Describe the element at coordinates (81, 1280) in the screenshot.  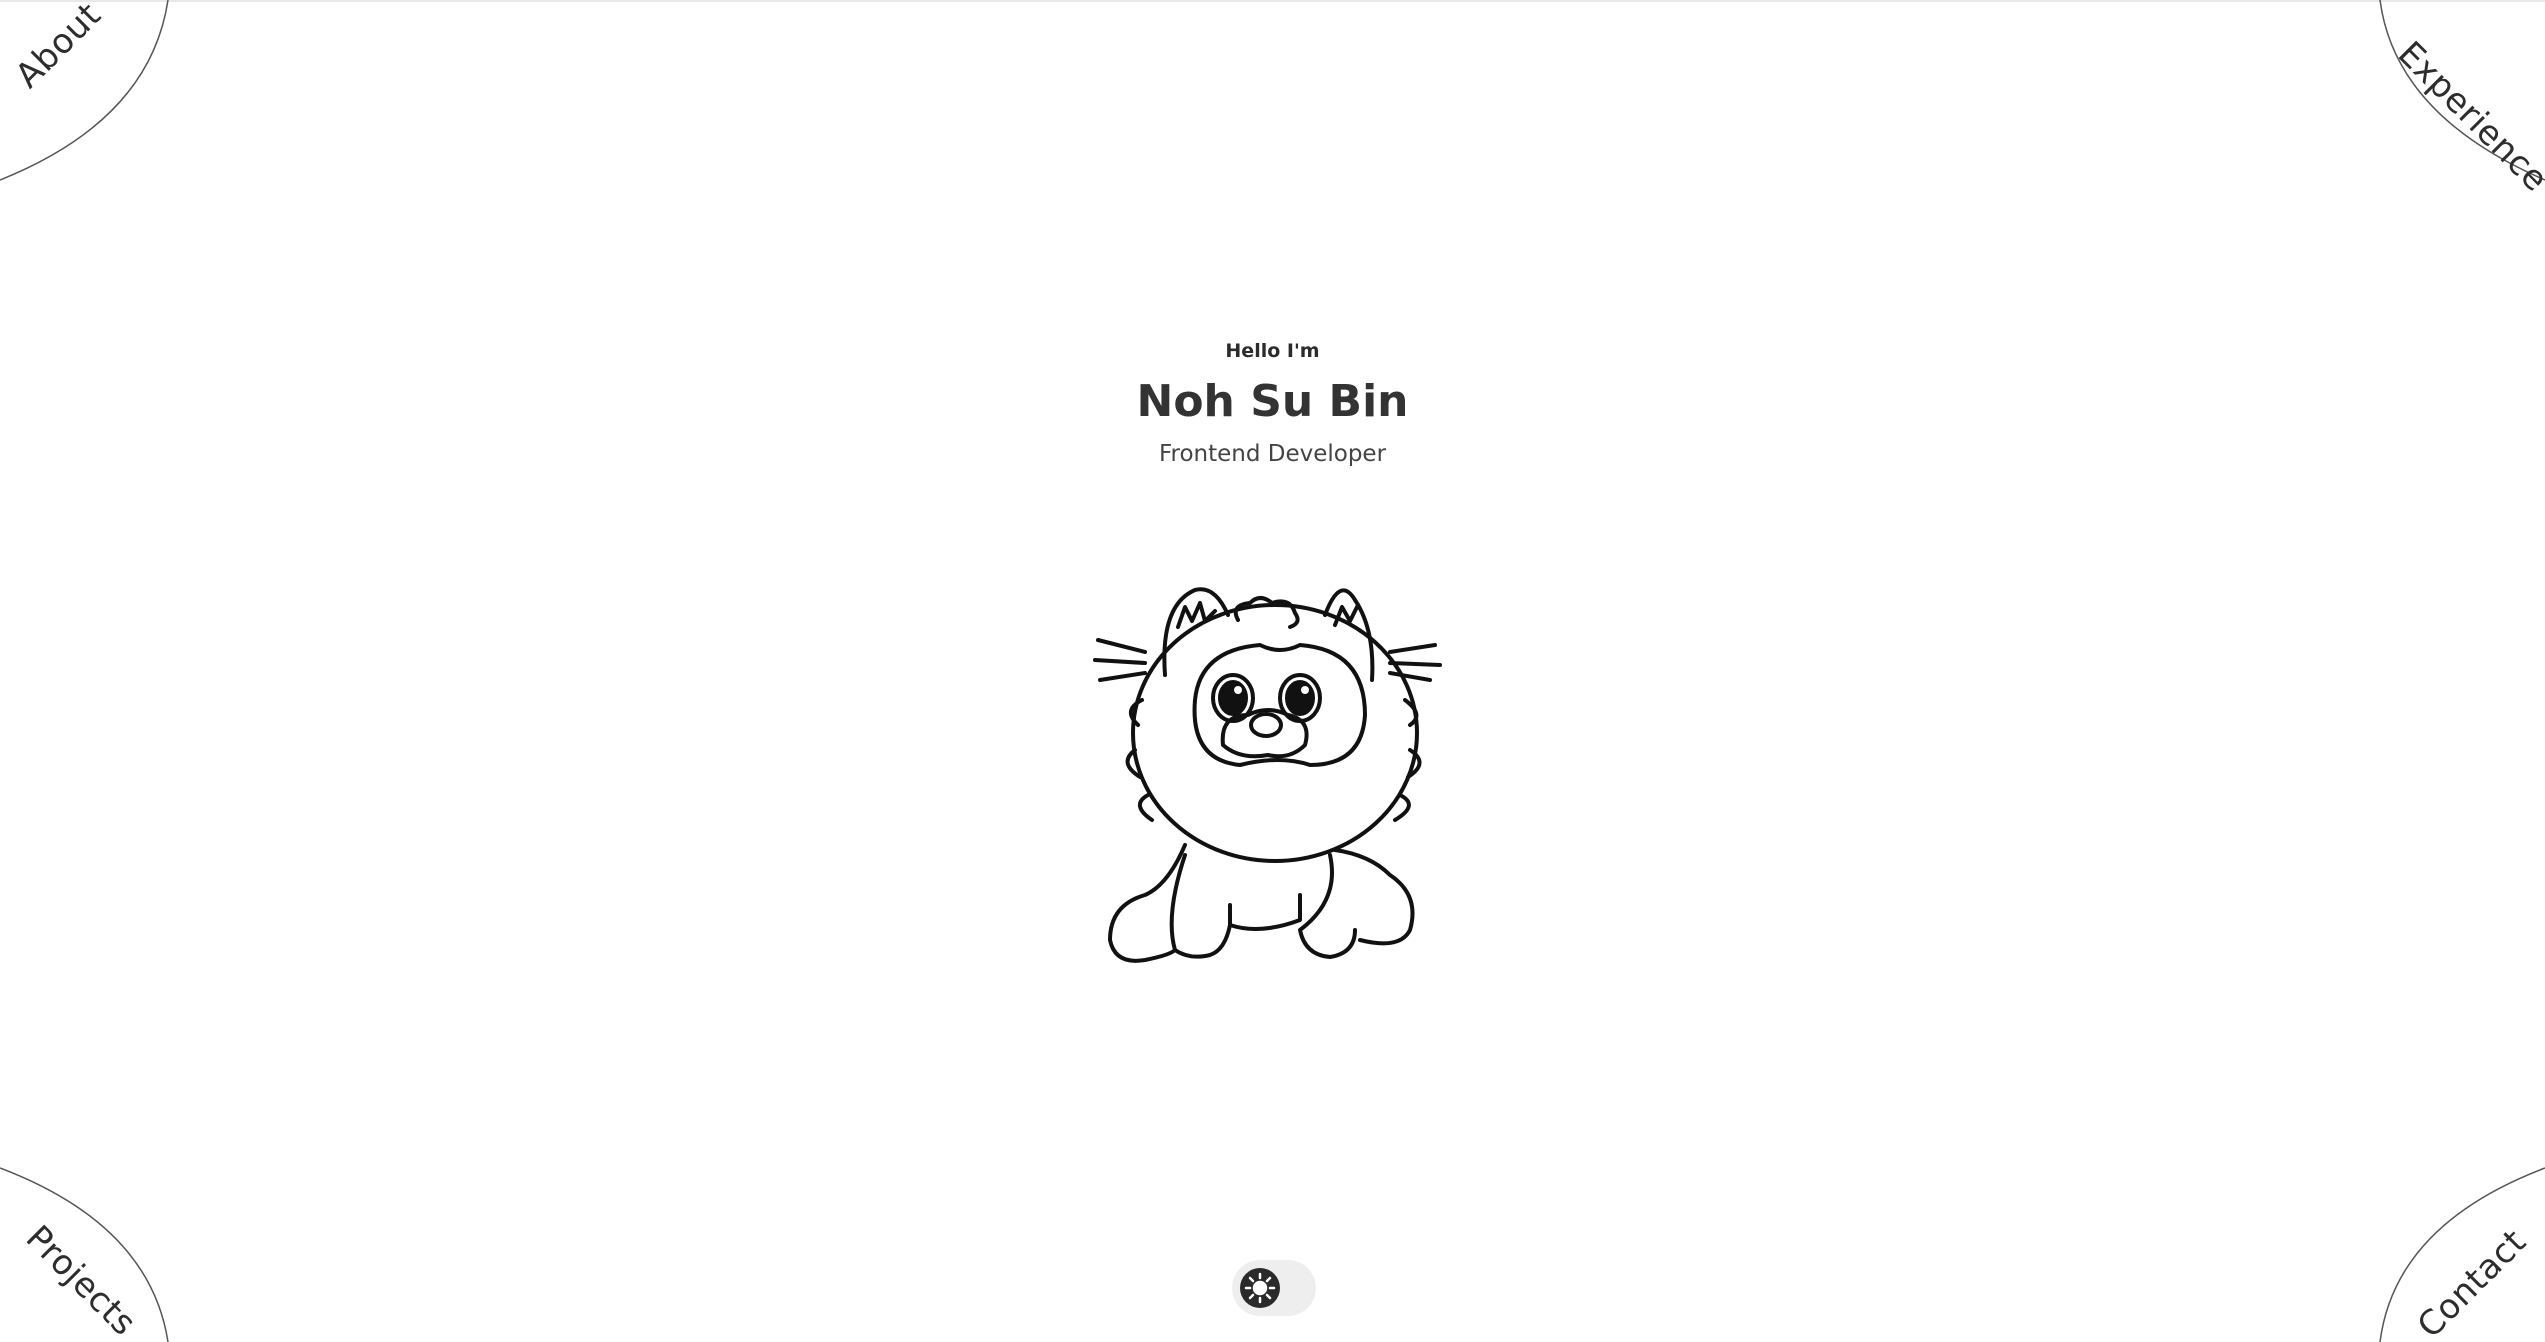
I see `nav-projects-link: Projects` at that location.